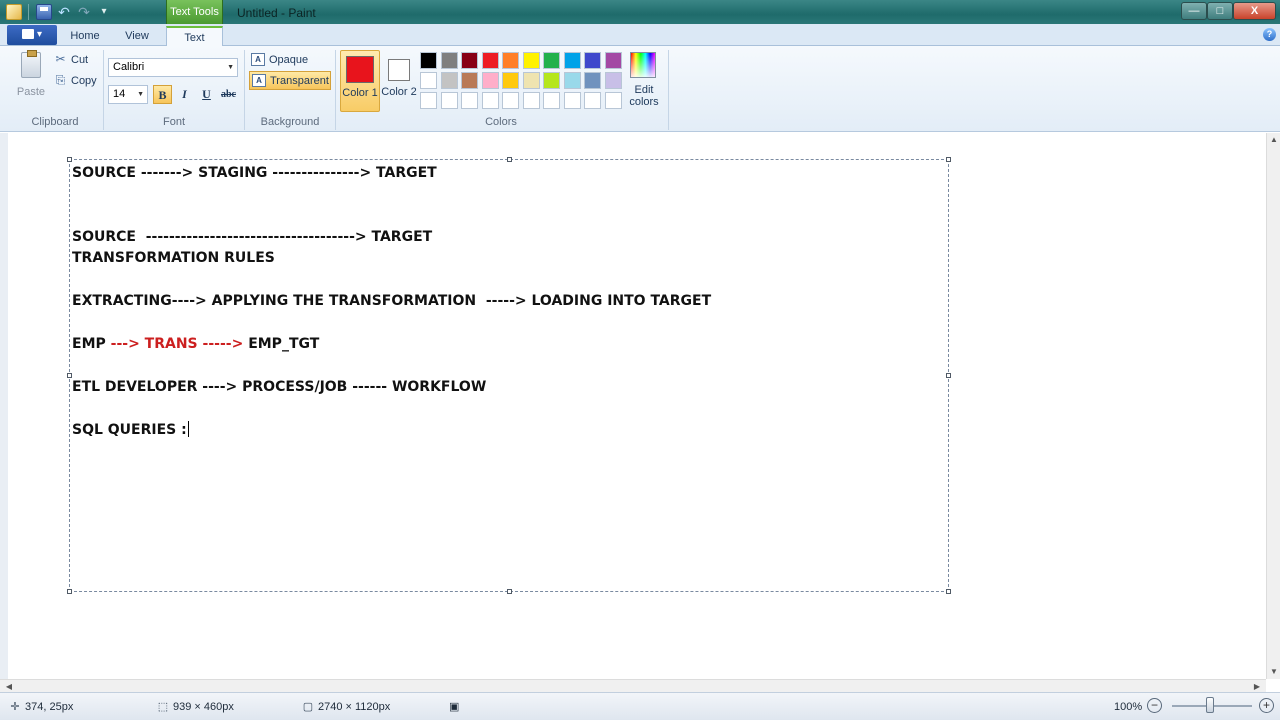  I want to click on tab-home: Home, so click(85, 36).